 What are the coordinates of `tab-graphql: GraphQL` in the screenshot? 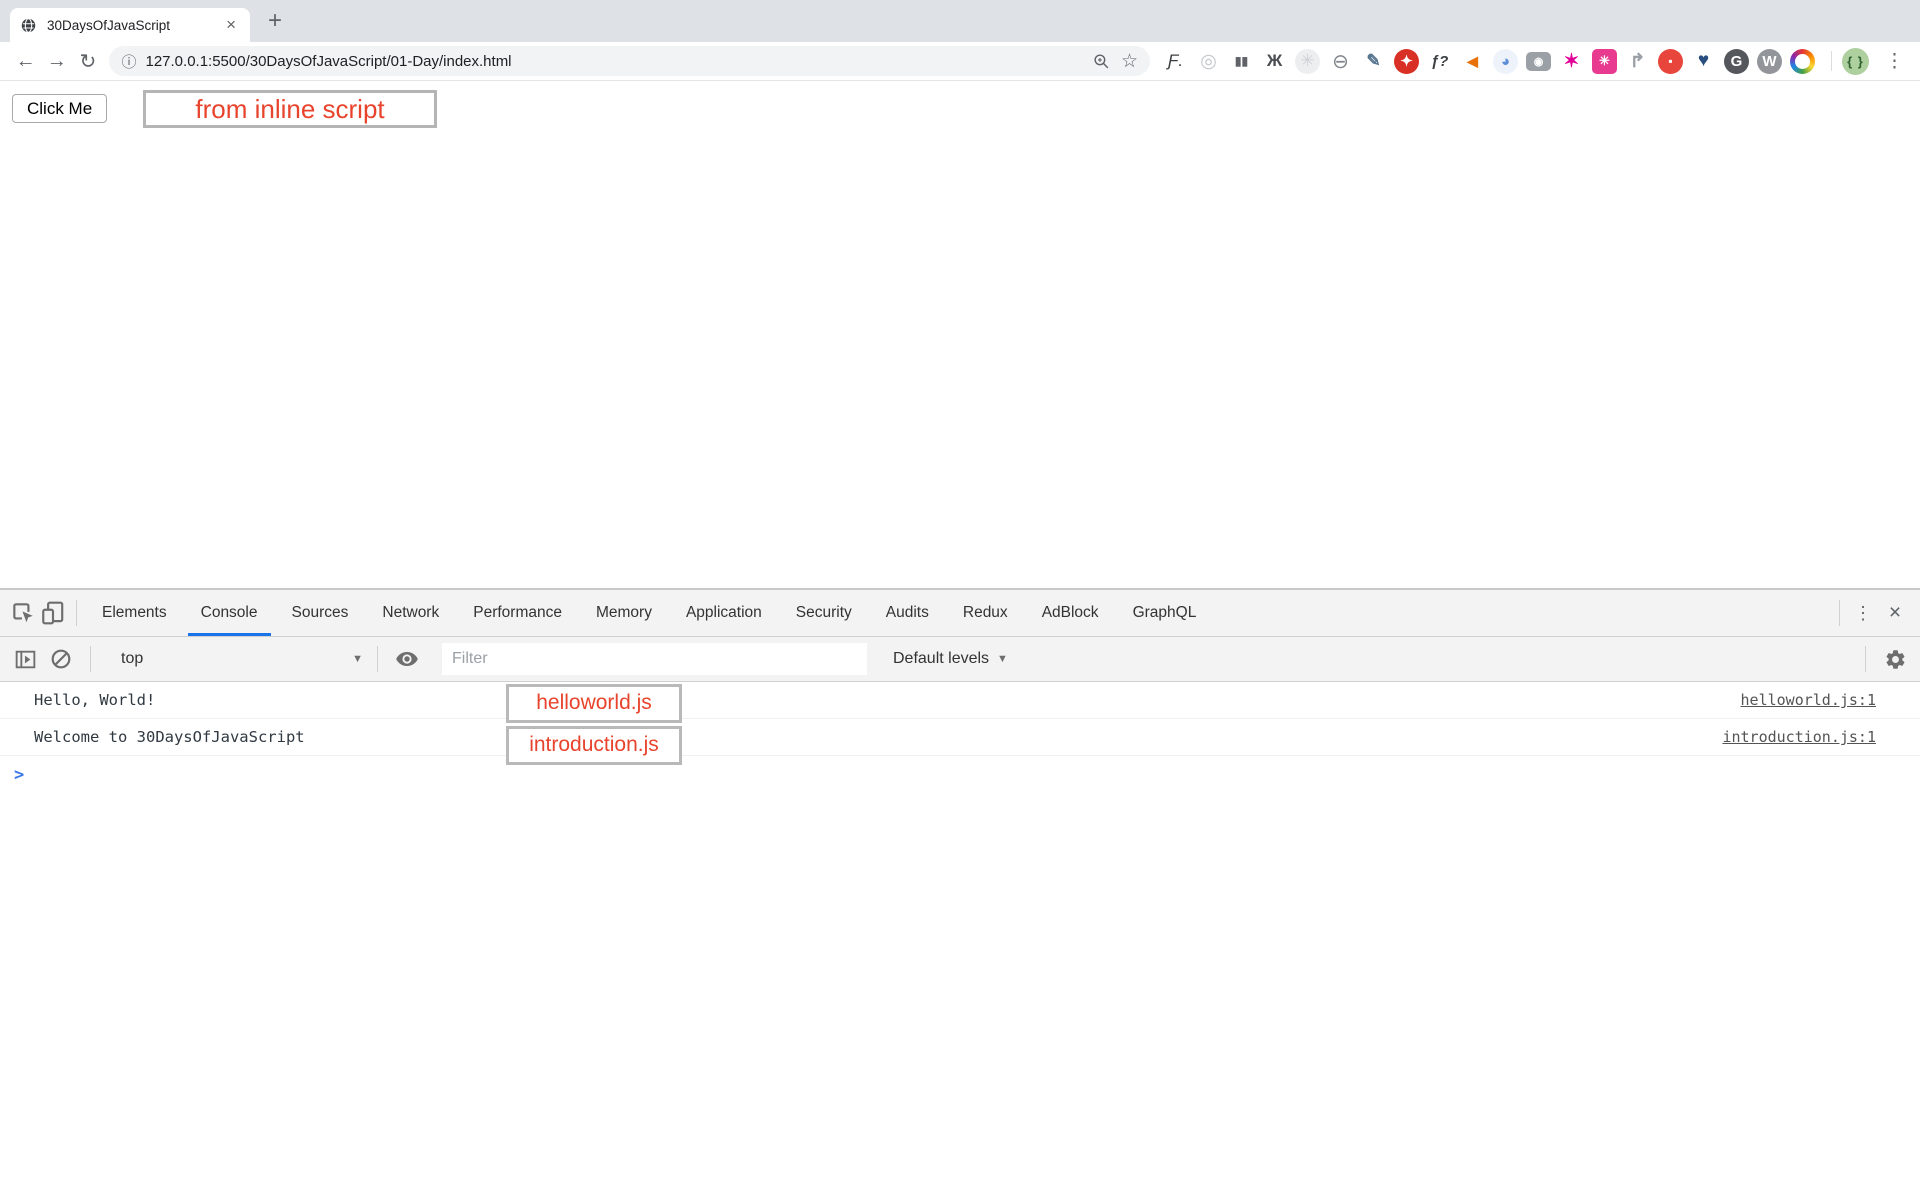 It's located at (1165, 613).